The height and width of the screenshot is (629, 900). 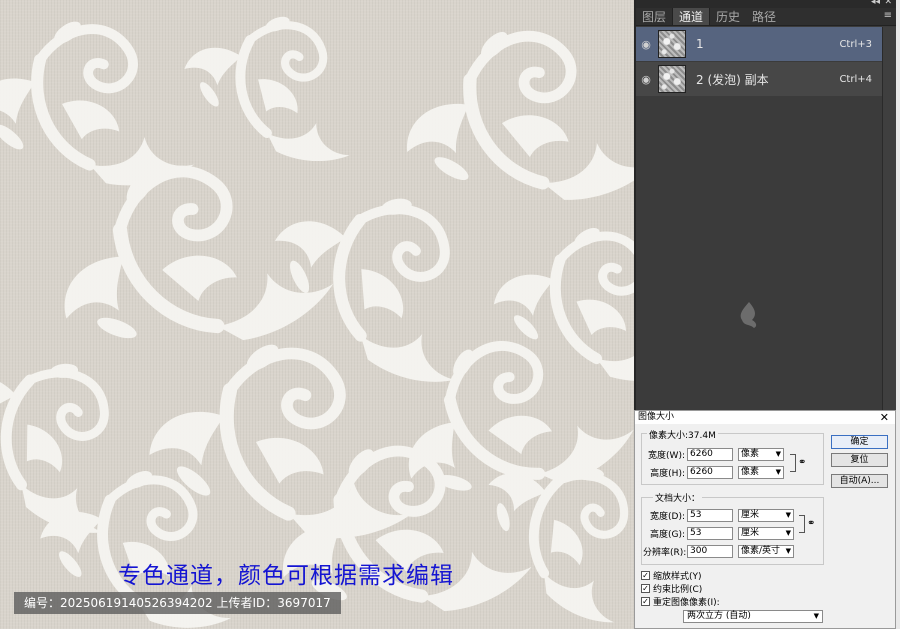 What do you see at coordinates (761, 551) in the screenshot?
I see `unit-value: 像素/英寸` at bounding box center [761, 551].